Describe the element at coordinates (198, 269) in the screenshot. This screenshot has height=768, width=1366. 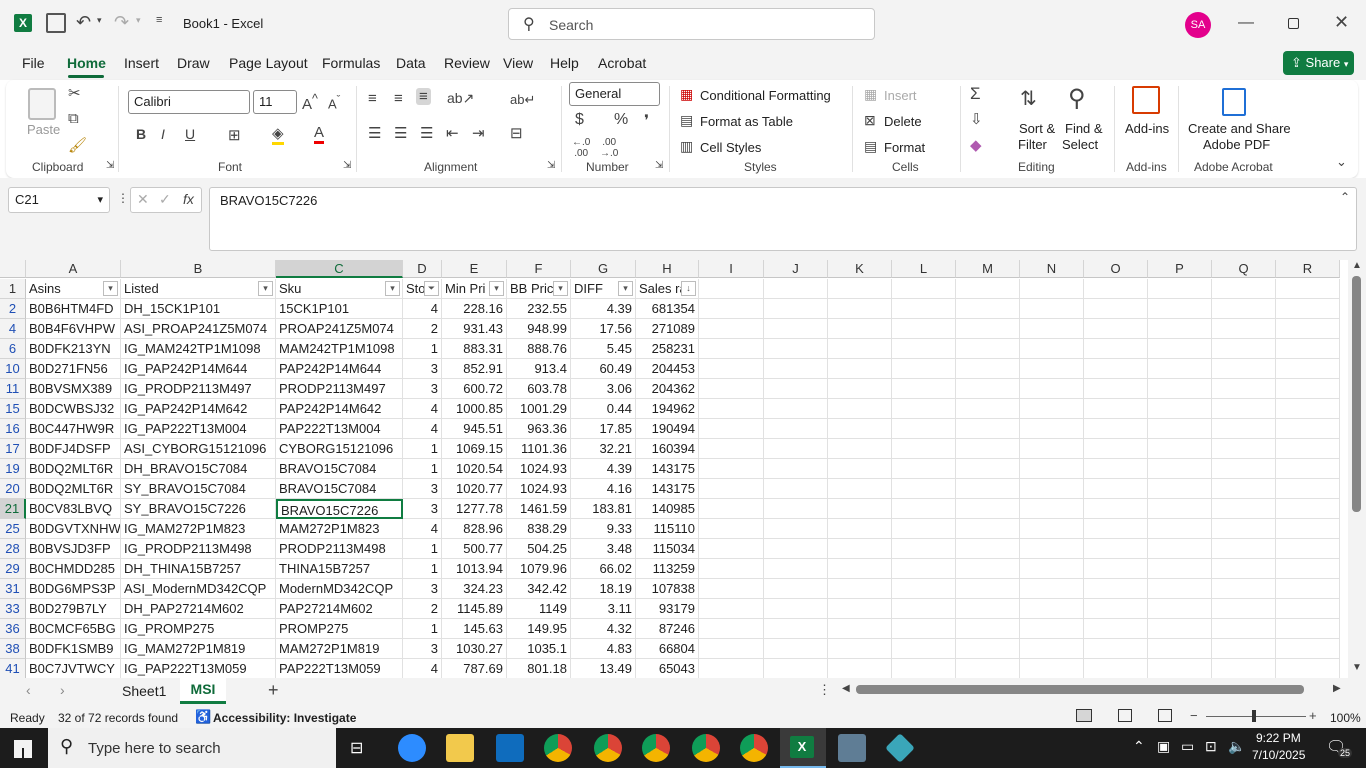
I see `column-header-b: B` at that location.